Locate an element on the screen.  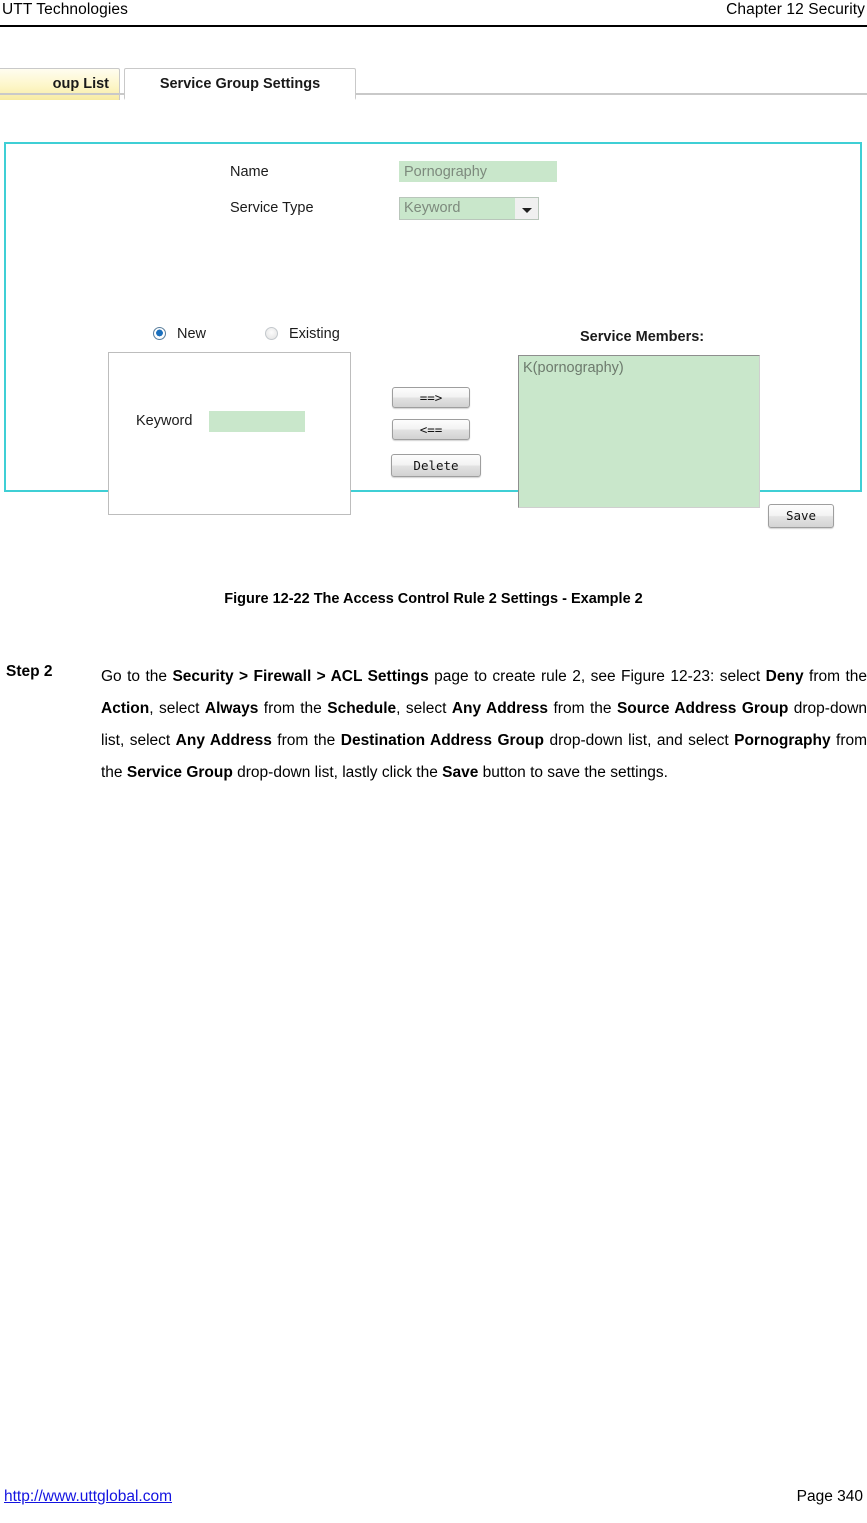
save-button: Save is located at coordinates (801, 516).